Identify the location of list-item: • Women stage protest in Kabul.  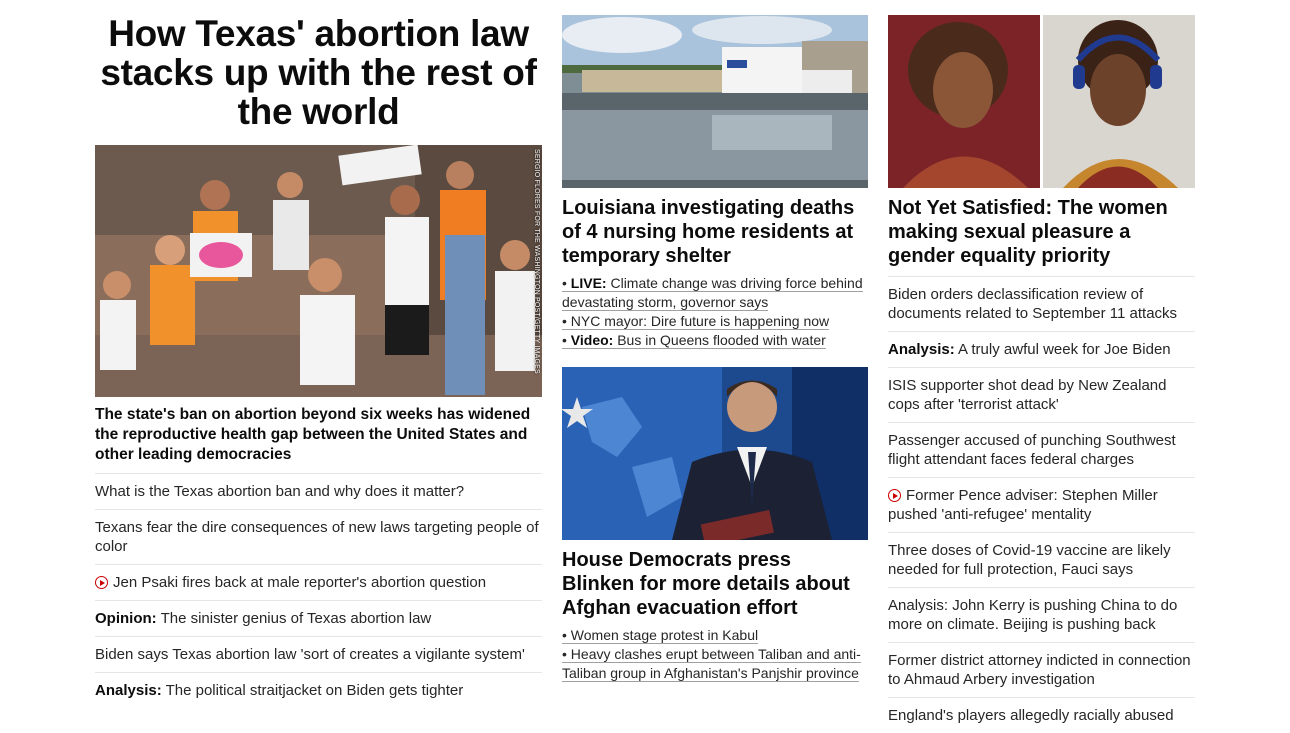
(715, 635).